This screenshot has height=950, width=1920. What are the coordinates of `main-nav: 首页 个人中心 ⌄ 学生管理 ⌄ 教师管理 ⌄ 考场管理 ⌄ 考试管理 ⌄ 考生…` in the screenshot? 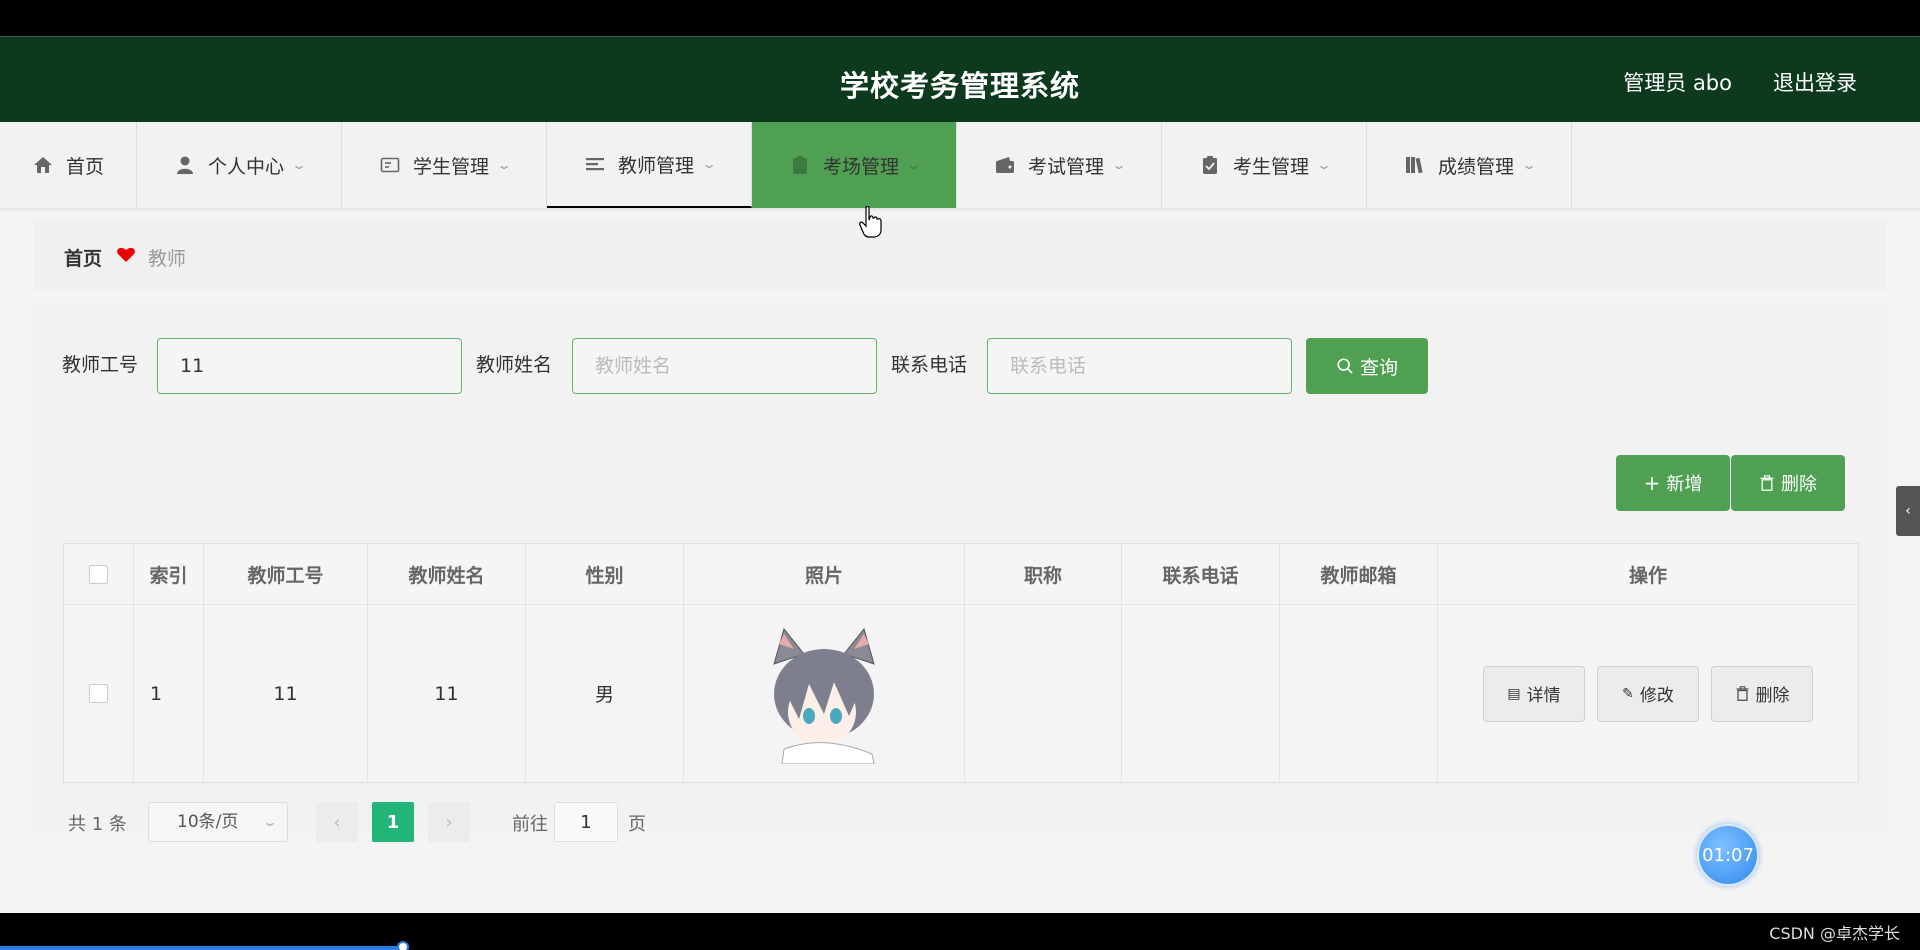 It's located at (960, 165).